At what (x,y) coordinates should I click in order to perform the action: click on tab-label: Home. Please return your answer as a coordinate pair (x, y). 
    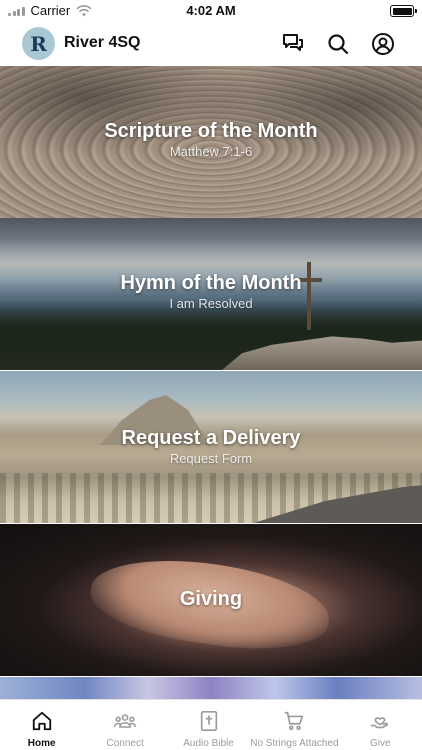
    Looking at the image, I should click on (41, 743).